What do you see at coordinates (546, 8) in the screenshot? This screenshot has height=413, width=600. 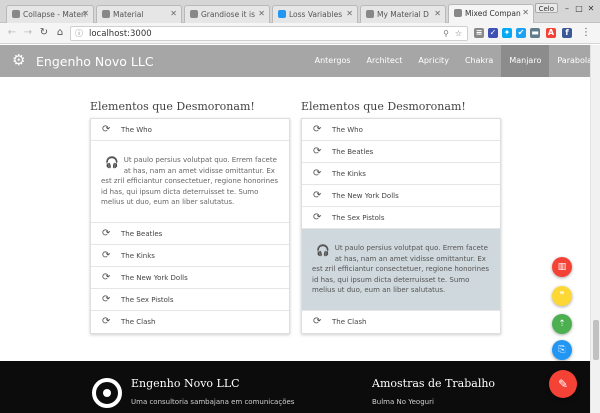 I see `profile-chip: Celo` at bounding box center [546, 8].